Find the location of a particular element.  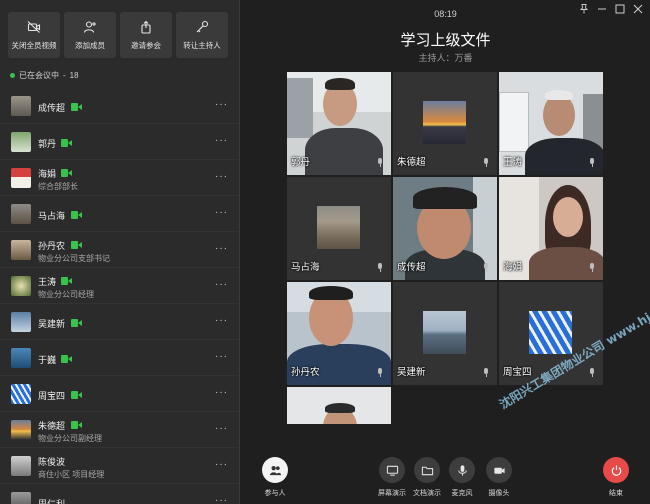

video-tile: 海娟 is located at coordinates (551, 228).